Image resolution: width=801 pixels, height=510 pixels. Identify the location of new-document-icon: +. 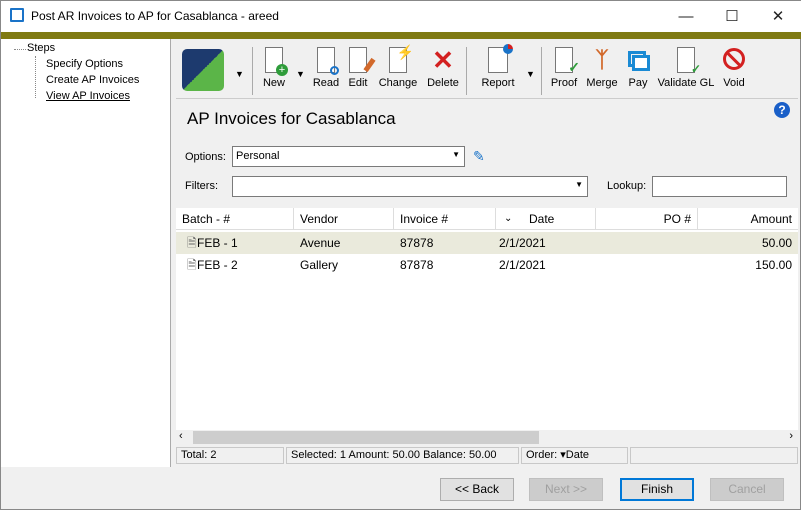
(276, 61).